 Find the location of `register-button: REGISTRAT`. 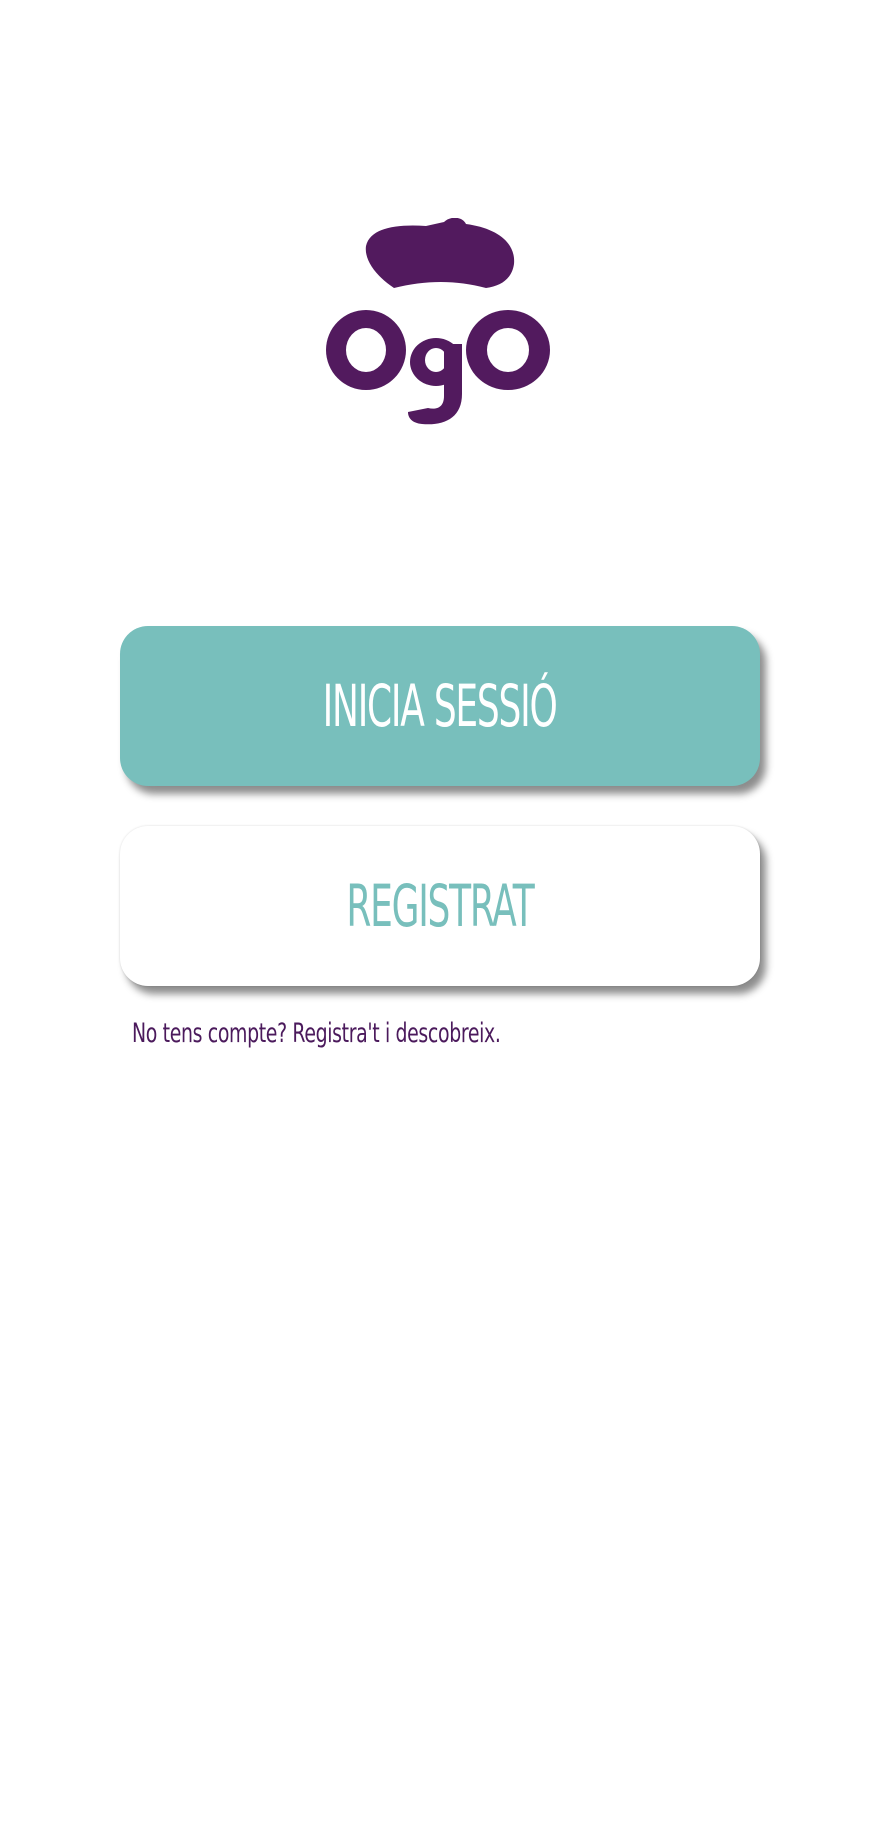

register-button: REGISTRAT is located at coordinates (440, 906).